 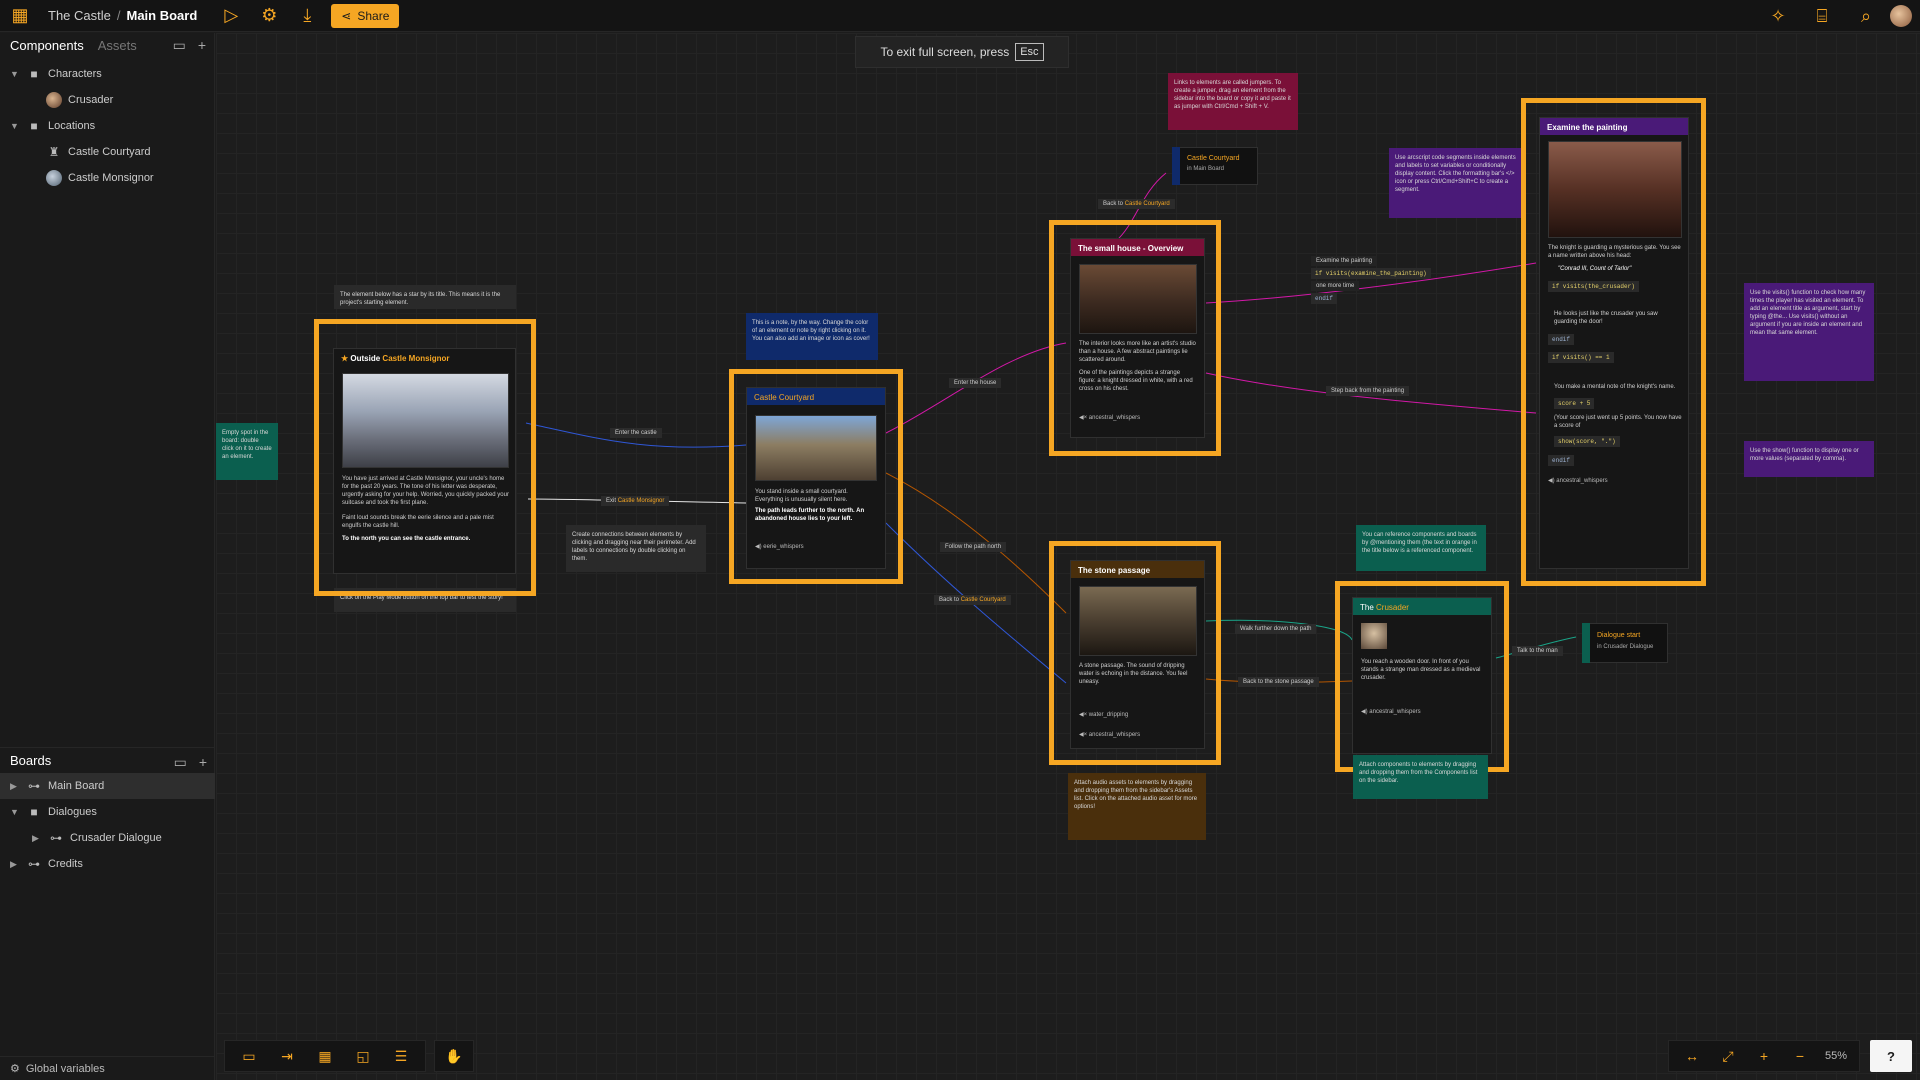 What do you see at coordinates (972, 600) in the screenshot?
I see `label-back-to: Back to Castle Courtyard` at bounding box center [972, 600].